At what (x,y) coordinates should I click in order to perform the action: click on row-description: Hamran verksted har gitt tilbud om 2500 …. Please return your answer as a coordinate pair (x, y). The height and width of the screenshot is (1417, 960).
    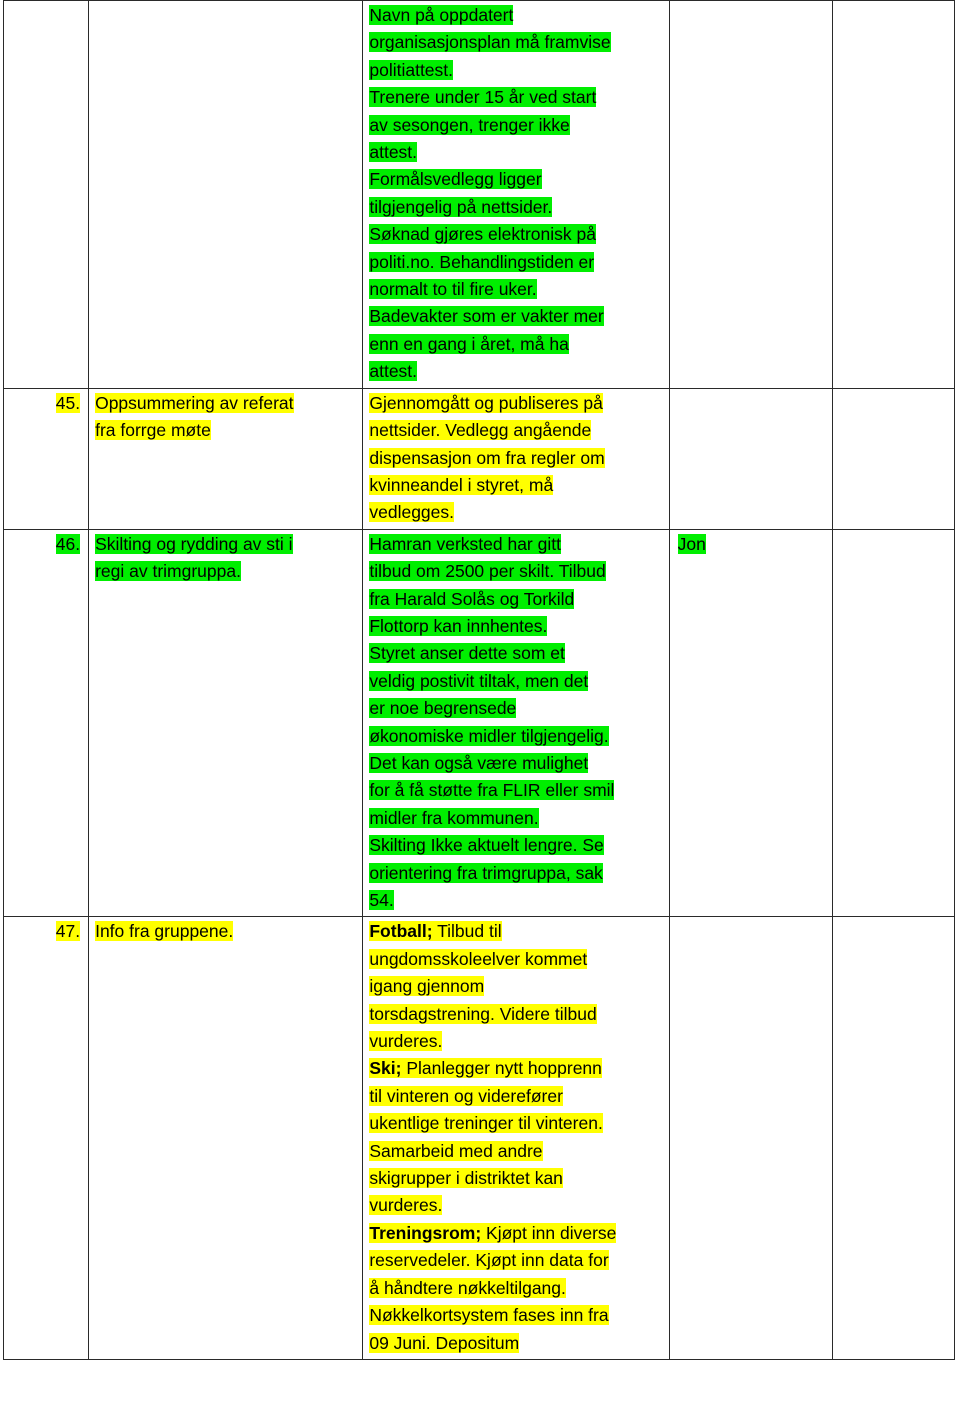
    Looking at the image, I should click on (515, 723).